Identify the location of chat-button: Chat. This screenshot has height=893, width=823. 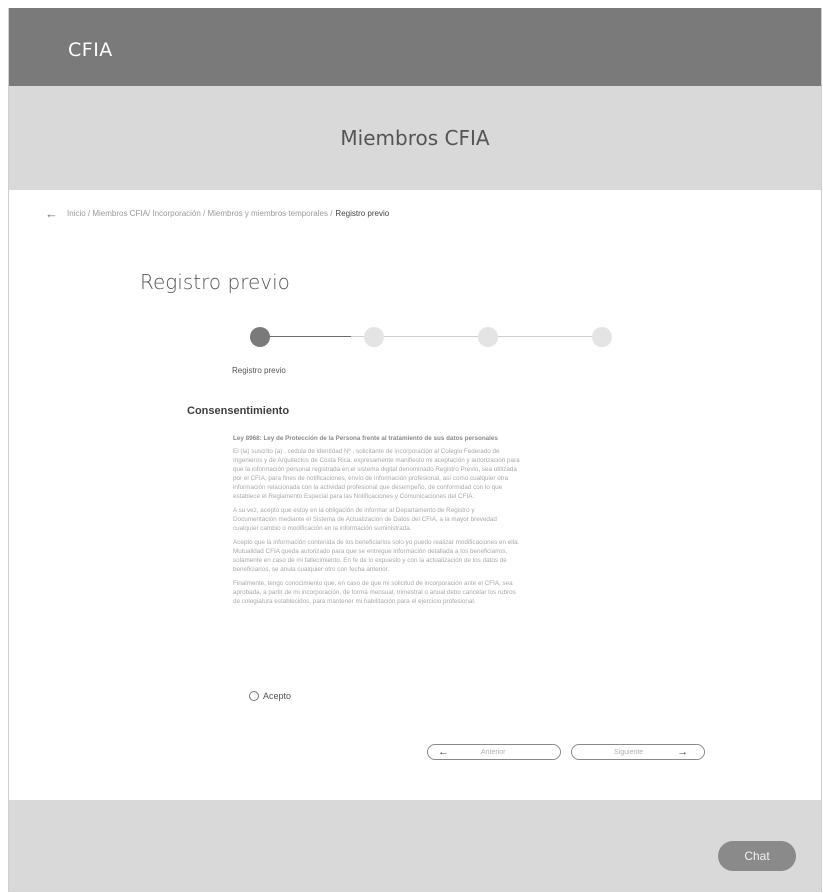
(757, 856).